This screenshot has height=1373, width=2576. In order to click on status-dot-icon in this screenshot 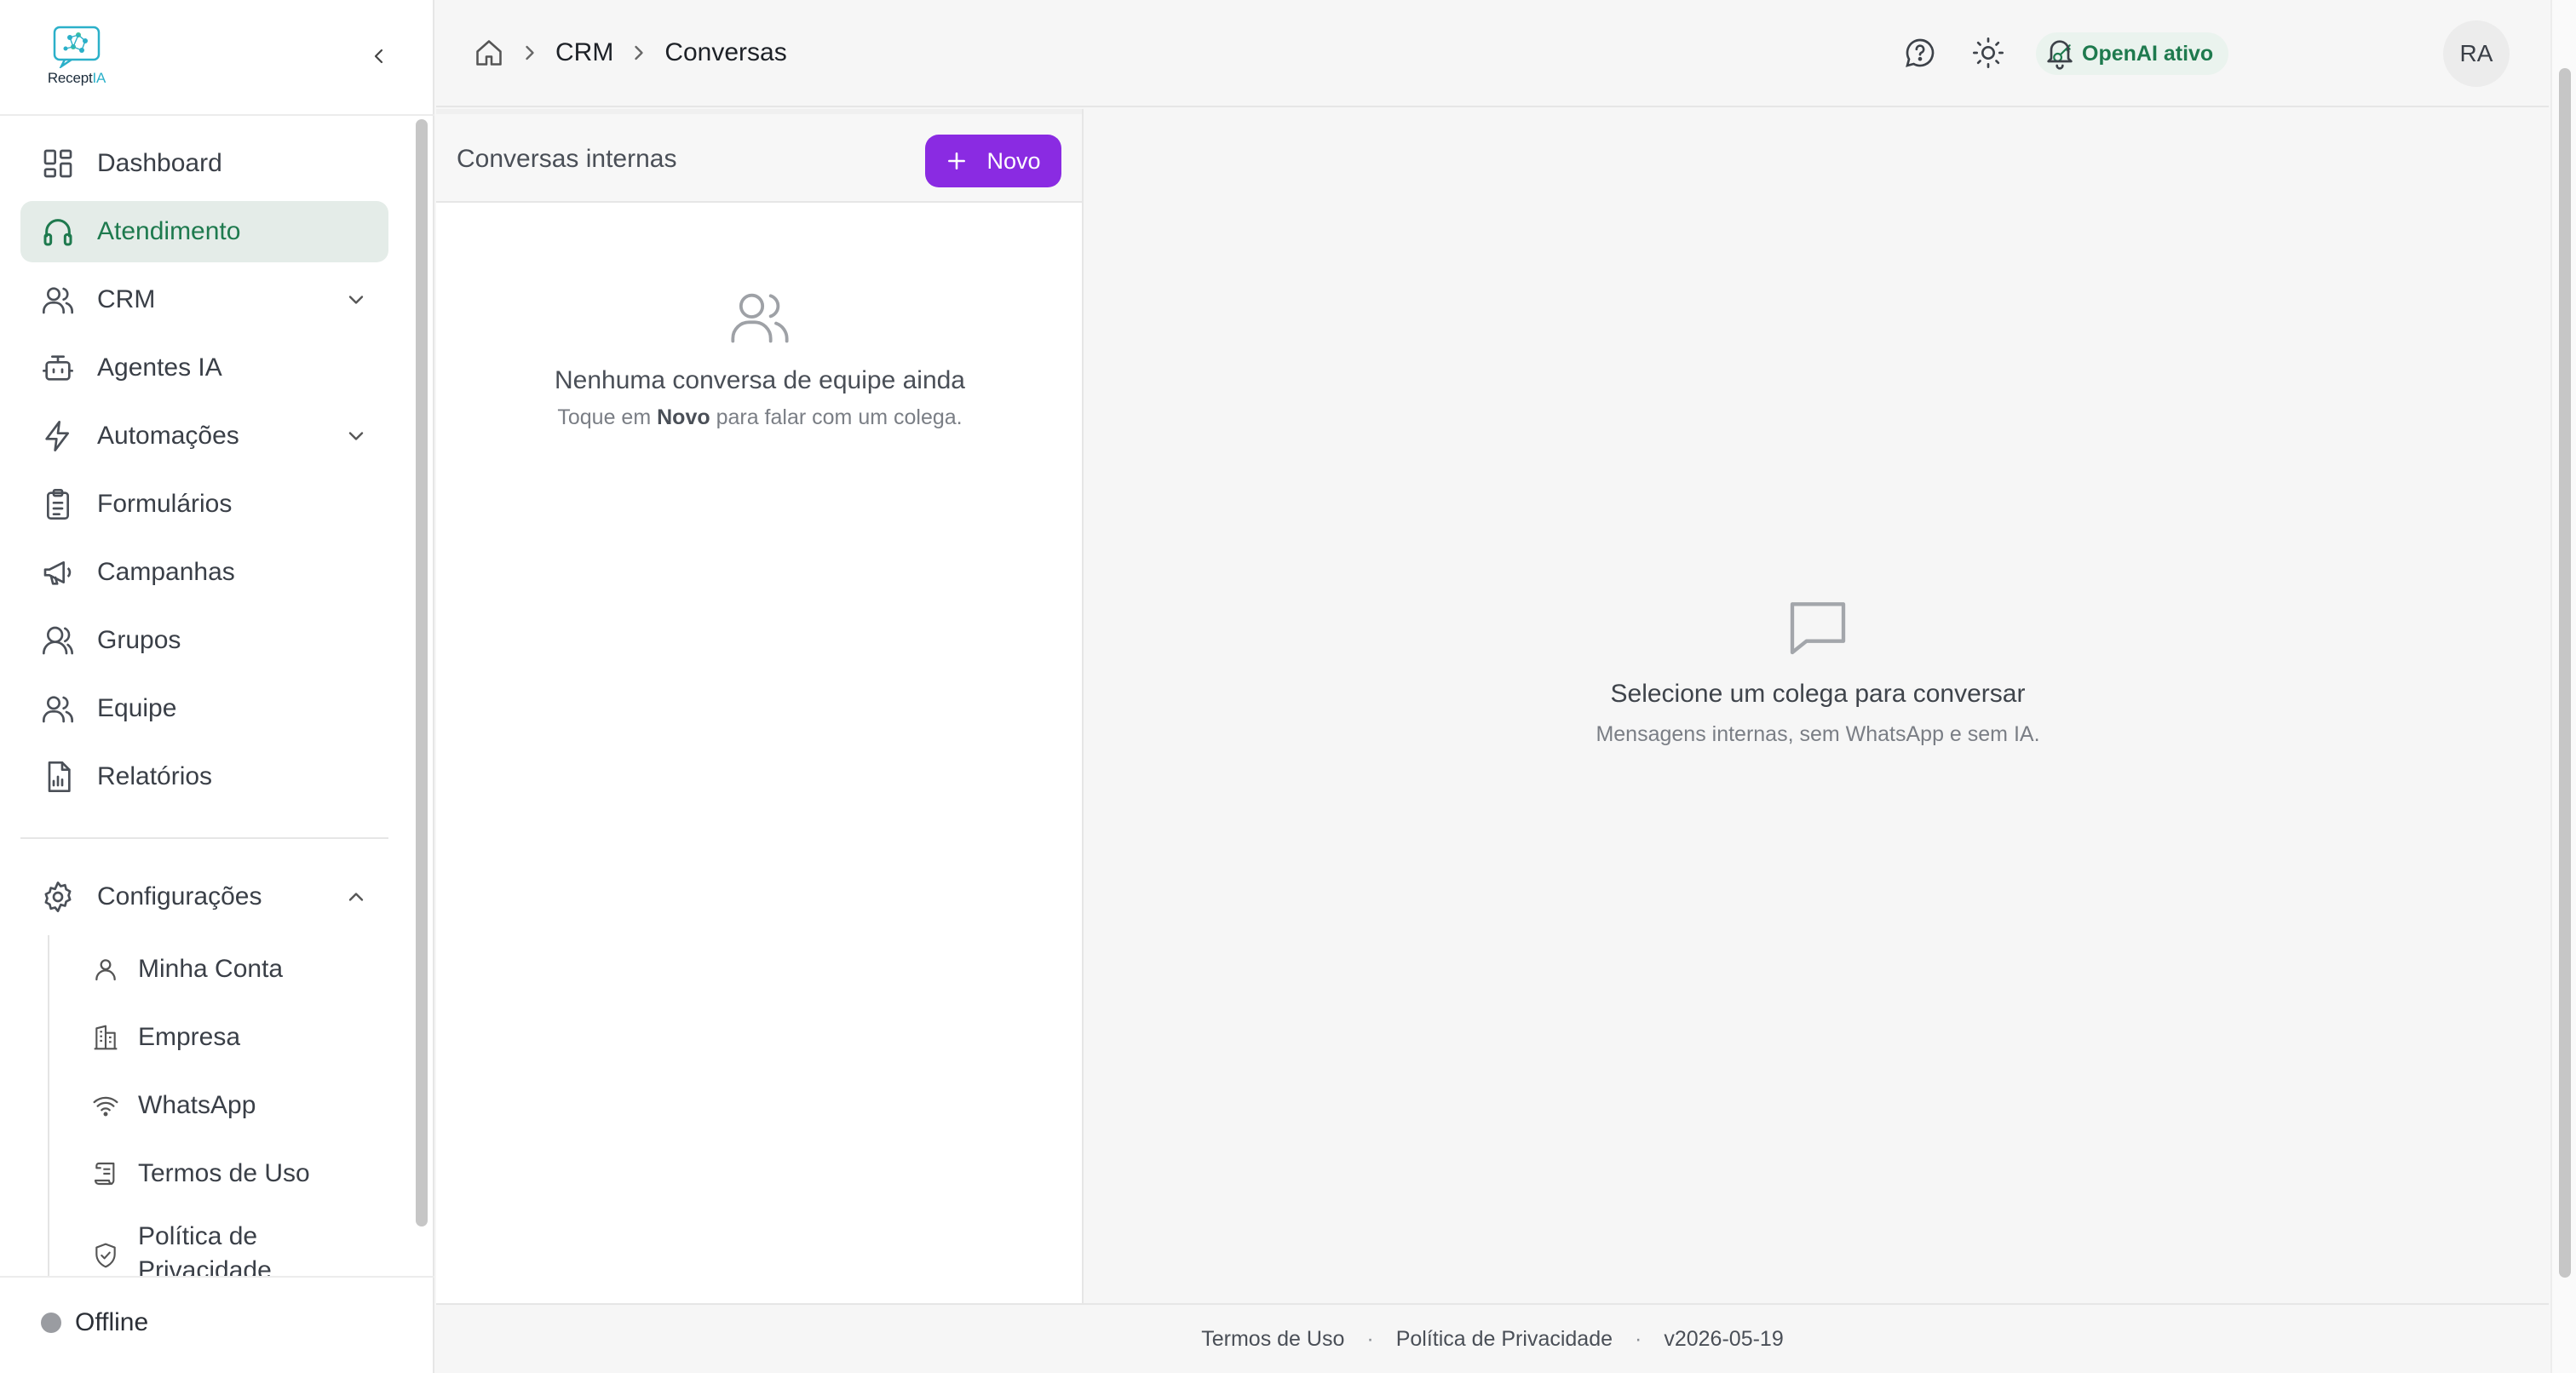, I will do `click(51, 1323)`.